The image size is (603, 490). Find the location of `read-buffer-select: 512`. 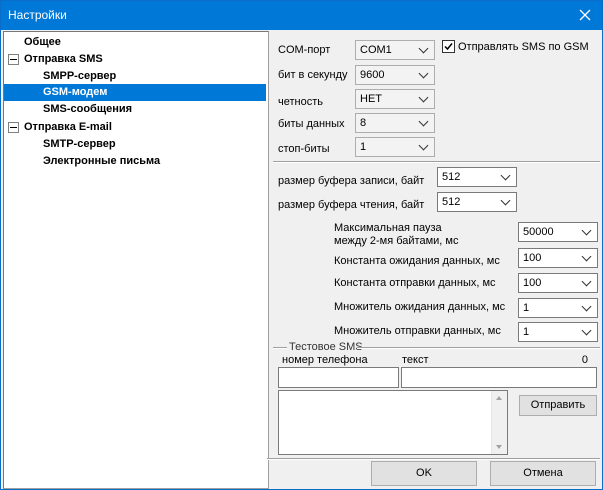

read-buffer-select: 512 is located at coordinates (477, 202).